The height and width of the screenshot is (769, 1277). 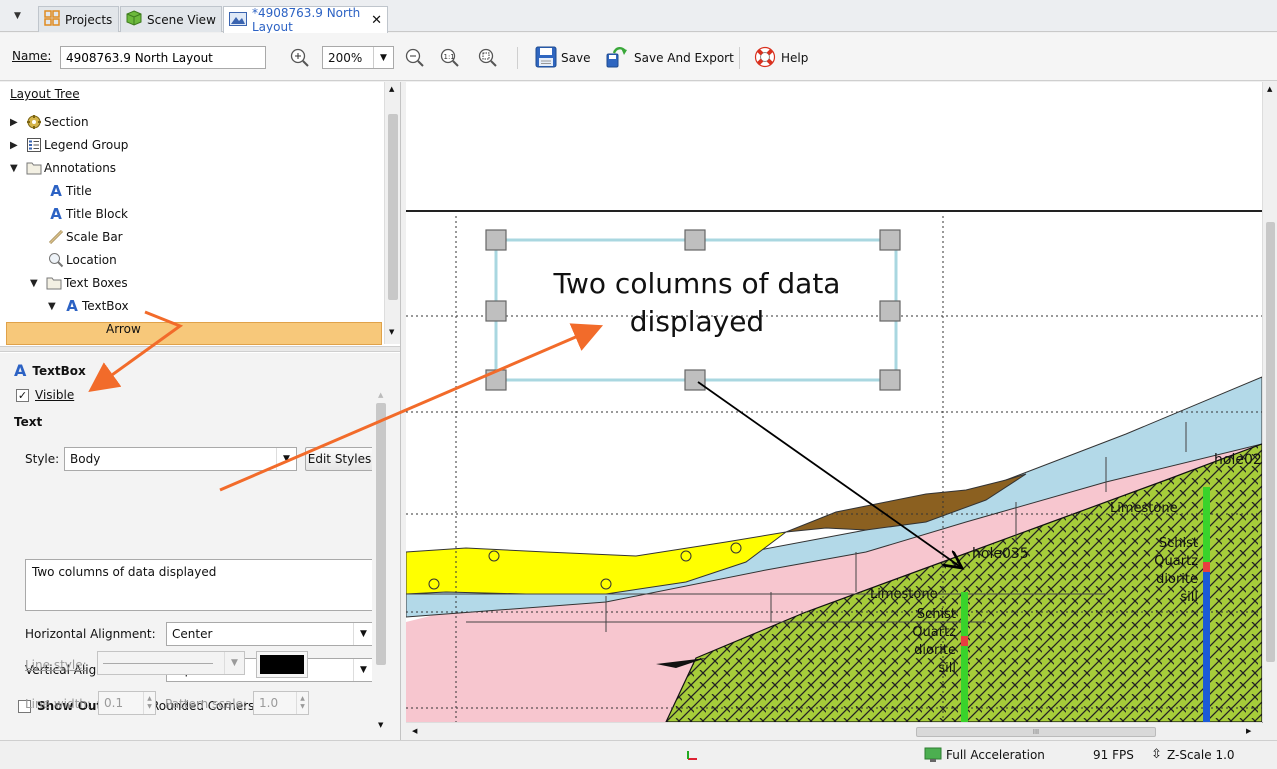 I want to click on save-and-export-button: Save And Export, so click(x=669, y=58).